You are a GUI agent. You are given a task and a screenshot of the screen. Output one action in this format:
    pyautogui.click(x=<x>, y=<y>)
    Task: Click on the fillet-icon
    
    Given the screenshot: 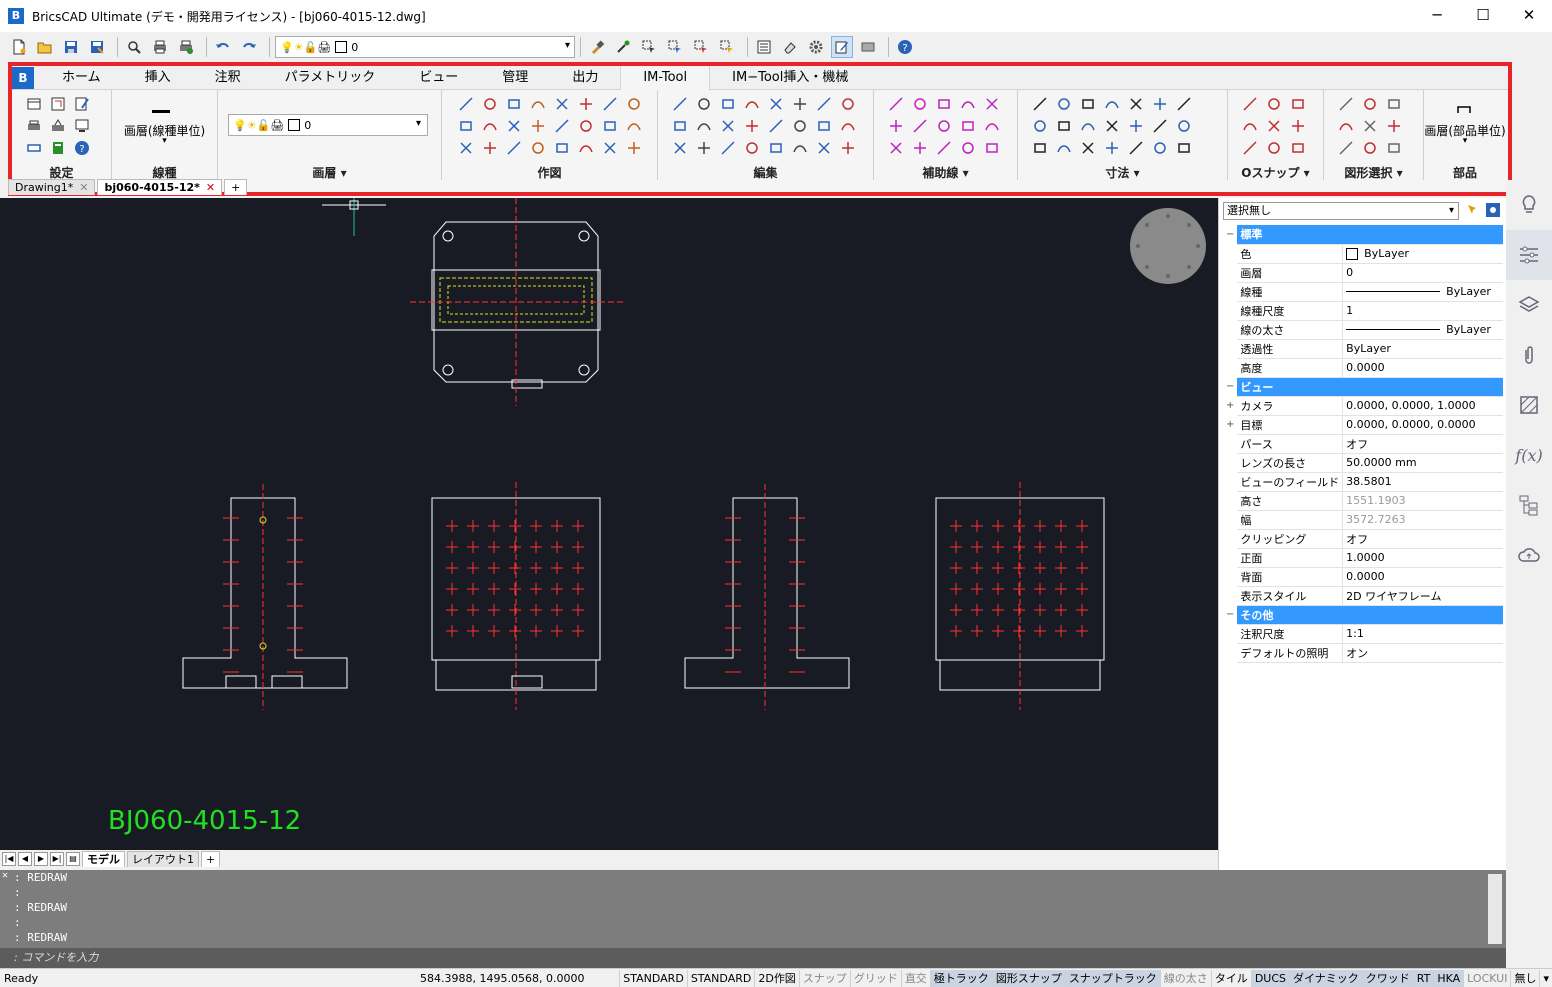 What is the action you would take?
    pyautogui.click(x=776, y=104)
    